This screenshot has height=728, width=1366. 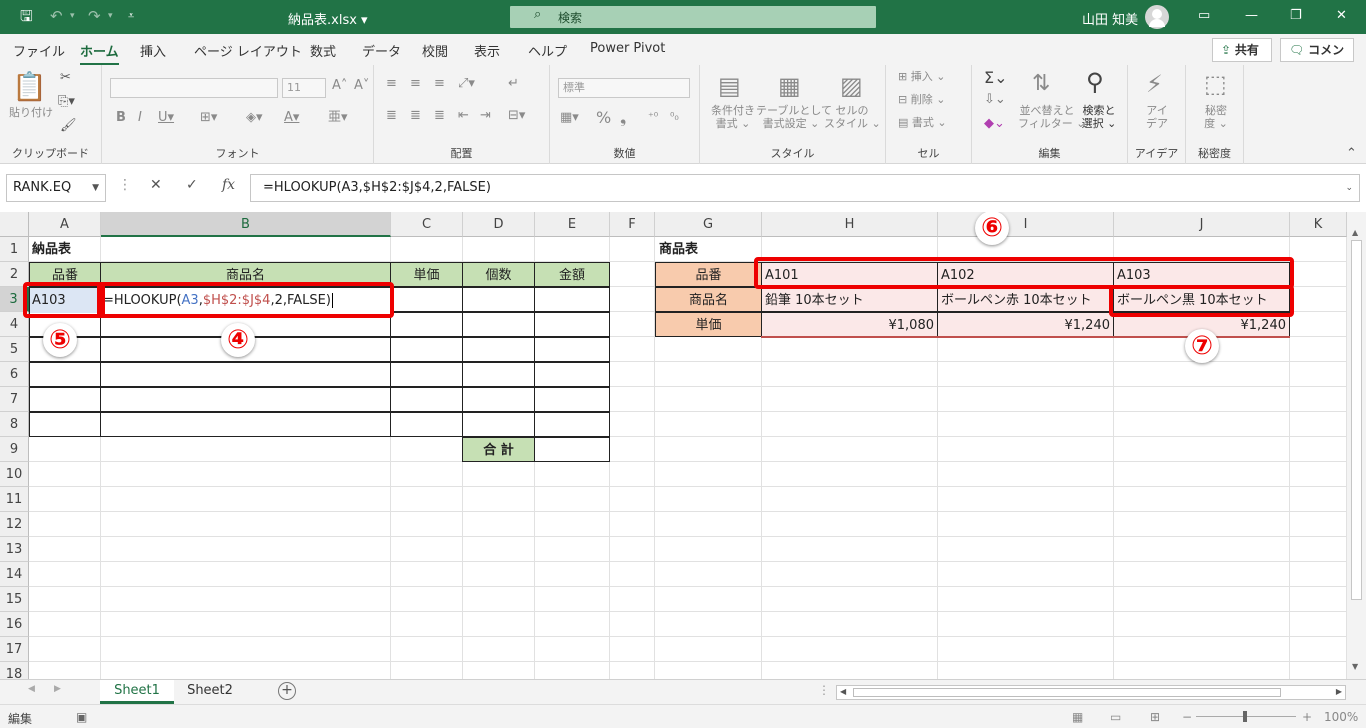 What do you see at coordinates (153, 50) in the screenshot?
I see `tab-insert: 挿入` at bounding box center [153, 50].